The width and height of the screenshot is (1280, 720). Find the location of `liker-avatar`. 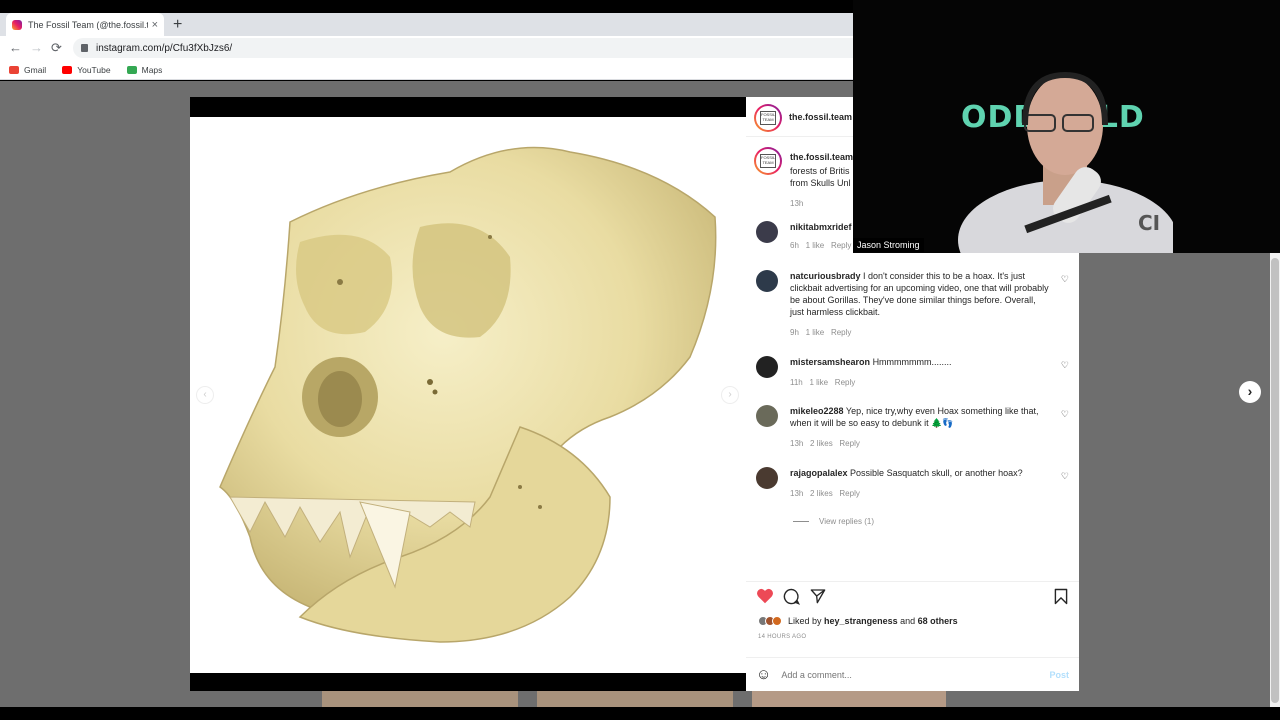

liker-avatar is located at coordinates (777, 621).